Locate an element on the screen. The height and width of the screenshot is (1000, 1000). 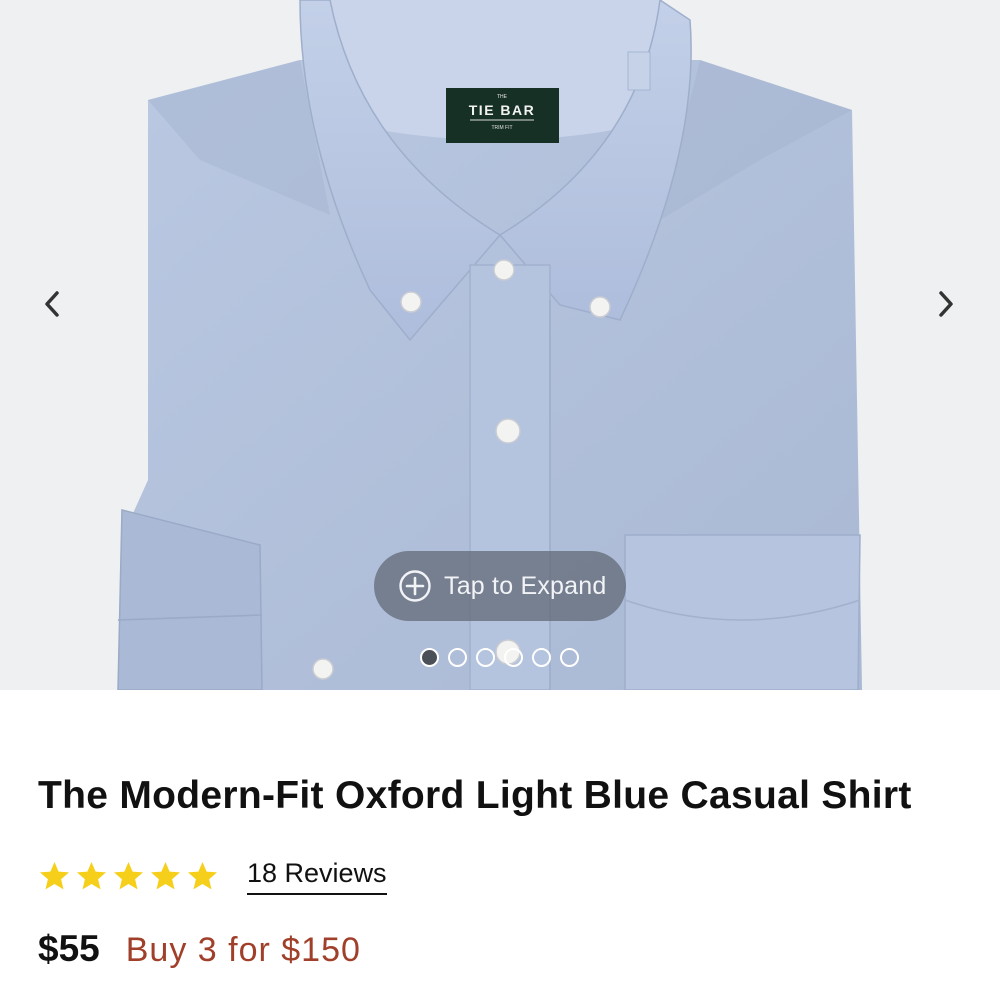
star-rating is located at coordinates (128, 876).